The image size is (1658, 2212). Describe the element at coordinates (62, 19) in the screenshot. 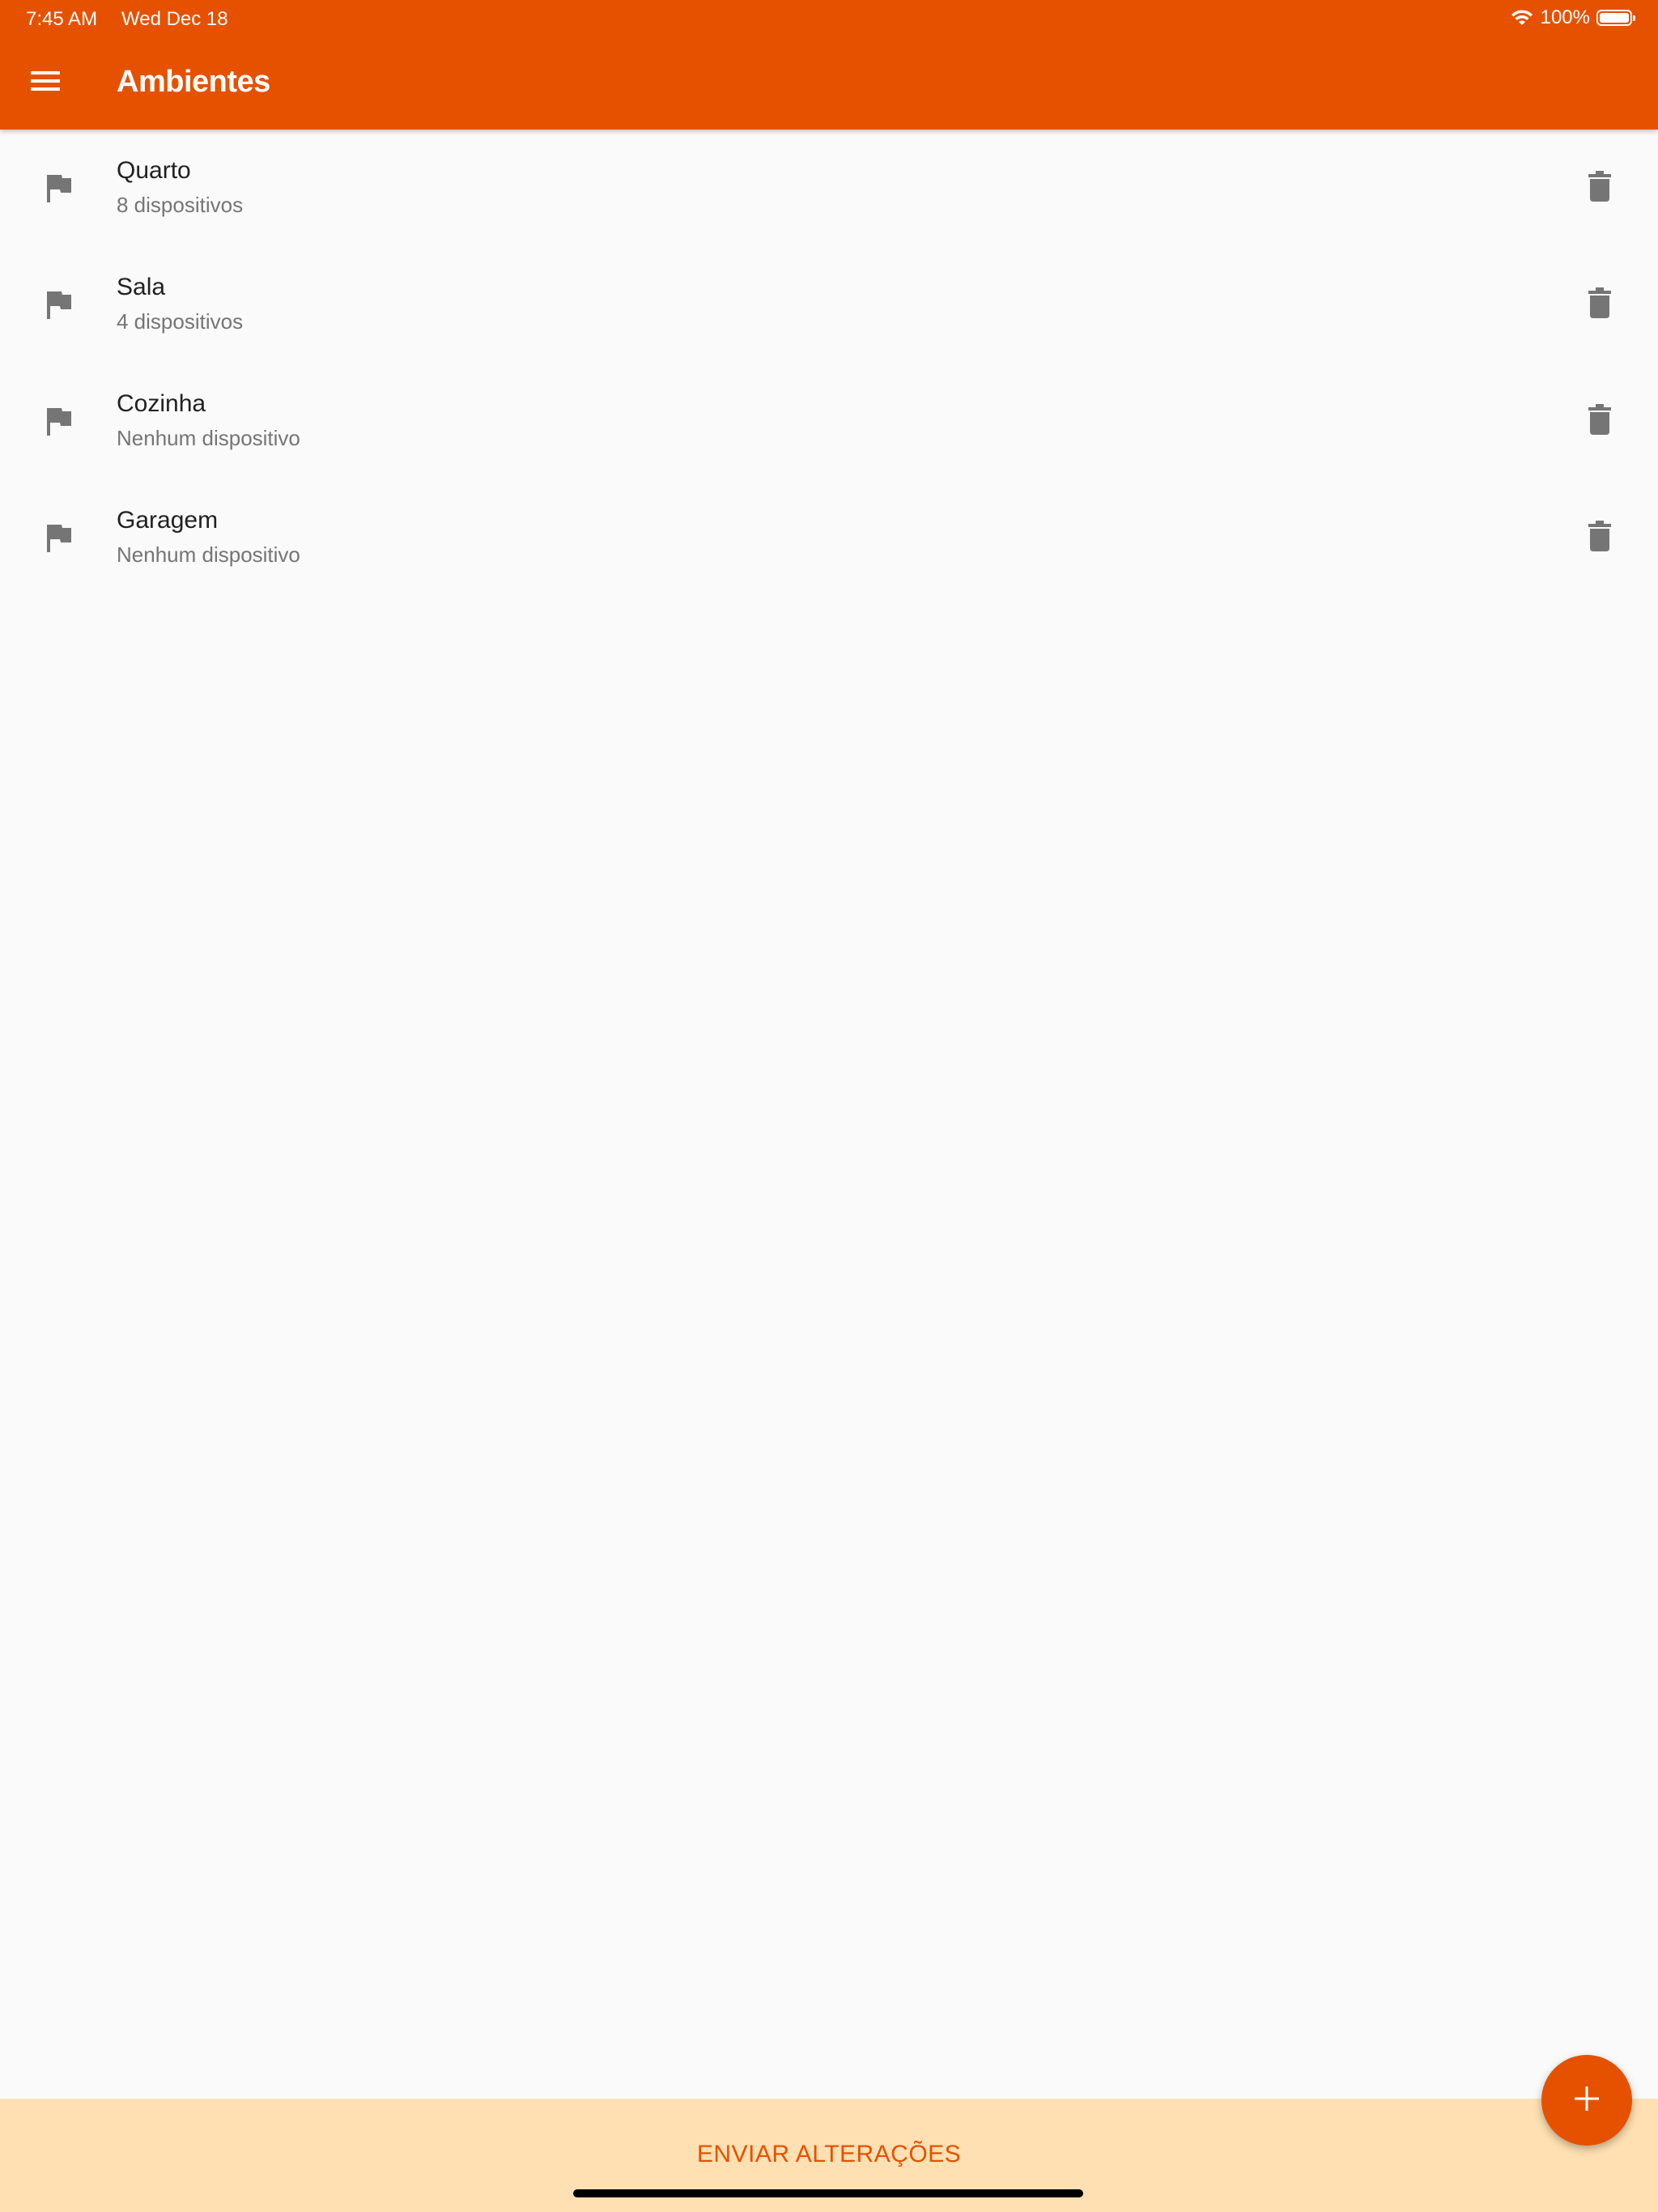

I see `status-time: 7:45 AM` at that location.